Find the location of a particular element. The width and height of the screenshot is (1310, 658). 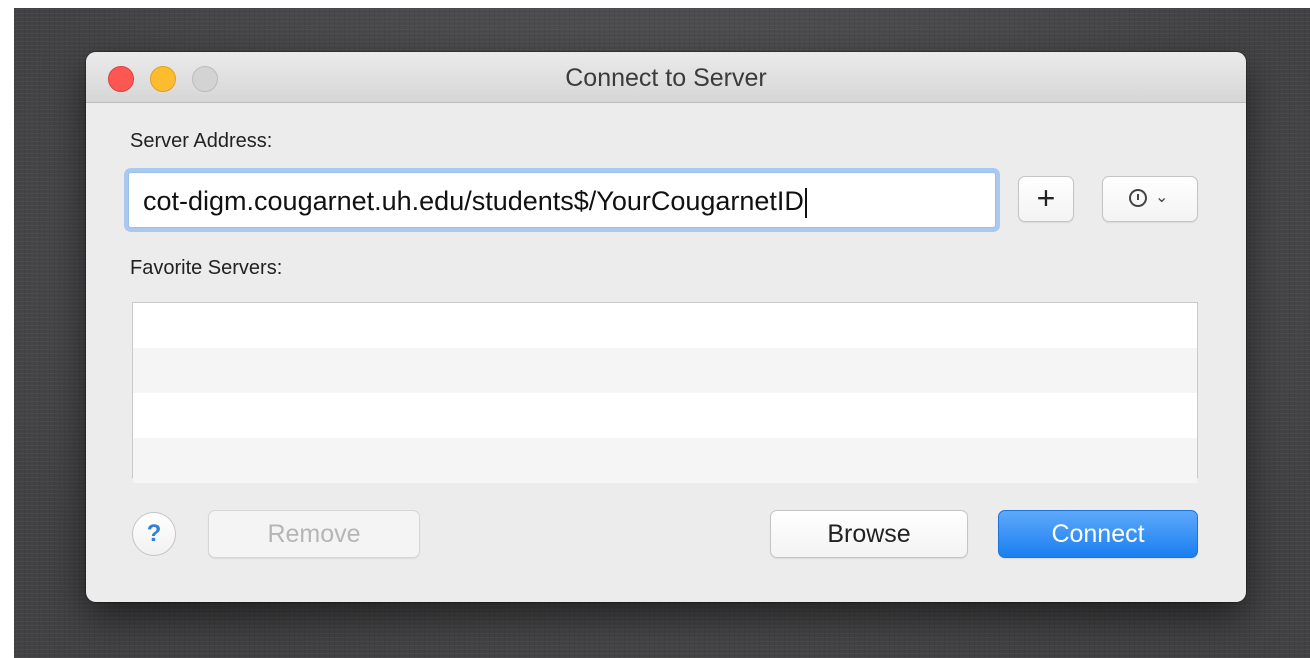

browse-button: Browse is located at coordinates (869, 534).